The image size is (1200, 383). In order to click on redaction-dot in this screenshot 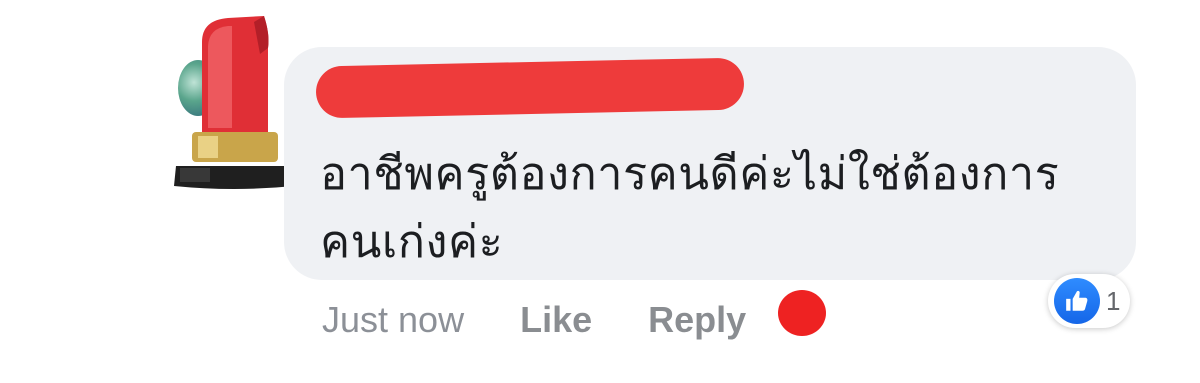, I will do `click(802, 313)`.